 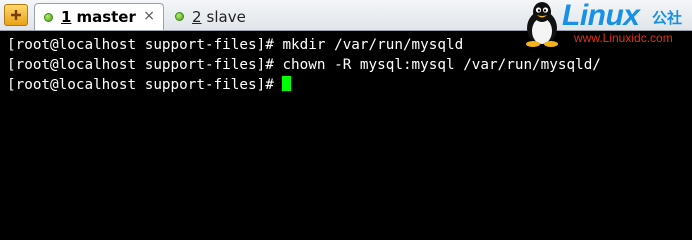 What do you see at coordinates (601, 16) in the screenshot?
I see `logo-text: Linux` at bounding box center [601, 16].